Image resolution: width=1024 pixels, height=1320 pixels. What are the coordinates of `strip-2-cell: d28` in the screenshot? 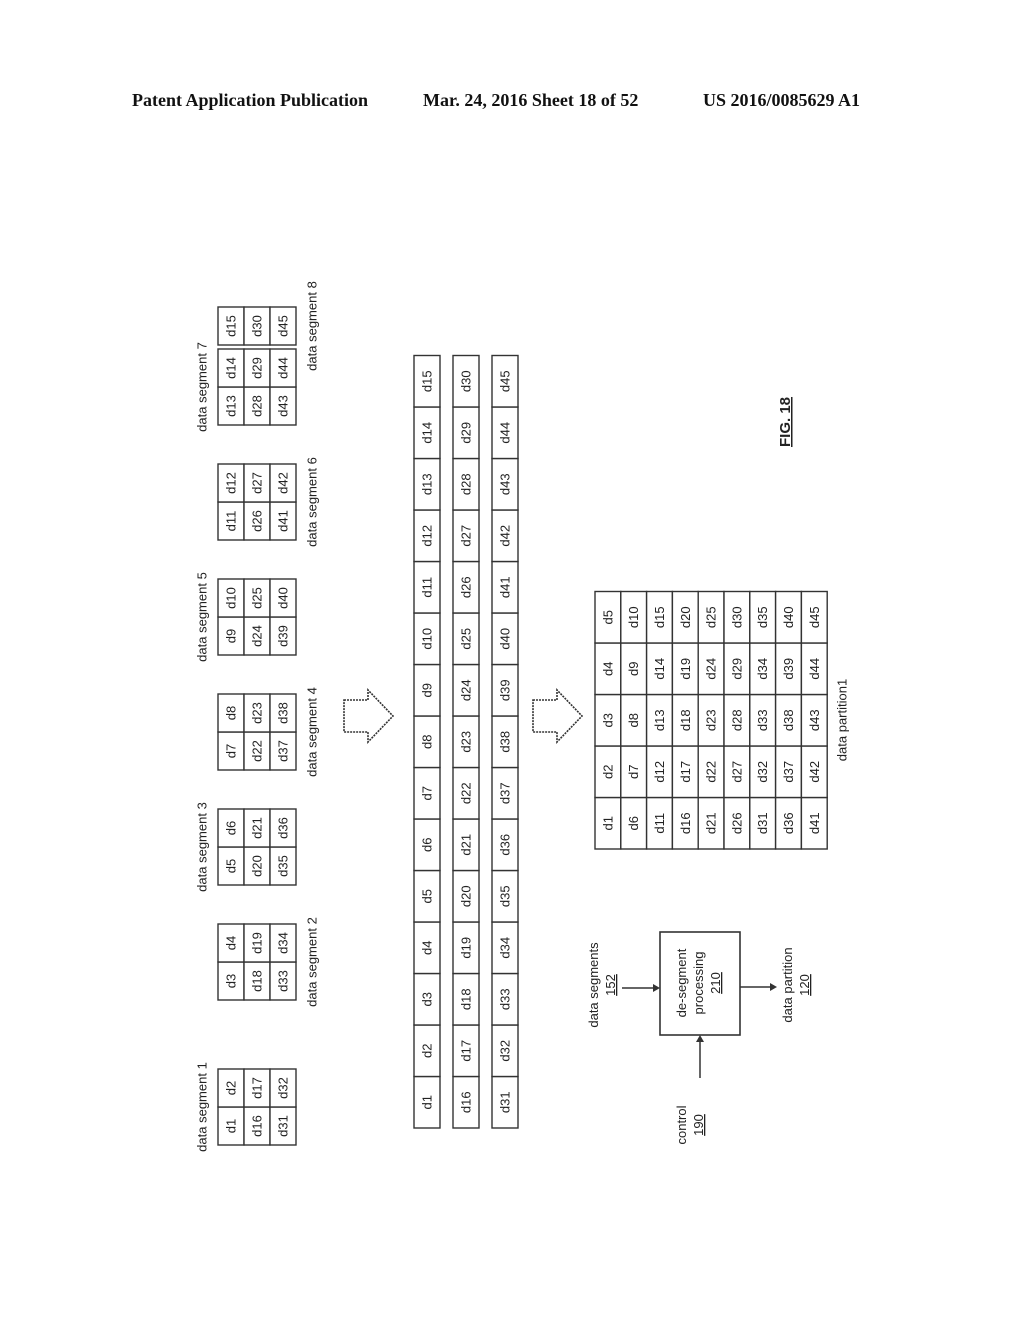 It's located at (466, 484).